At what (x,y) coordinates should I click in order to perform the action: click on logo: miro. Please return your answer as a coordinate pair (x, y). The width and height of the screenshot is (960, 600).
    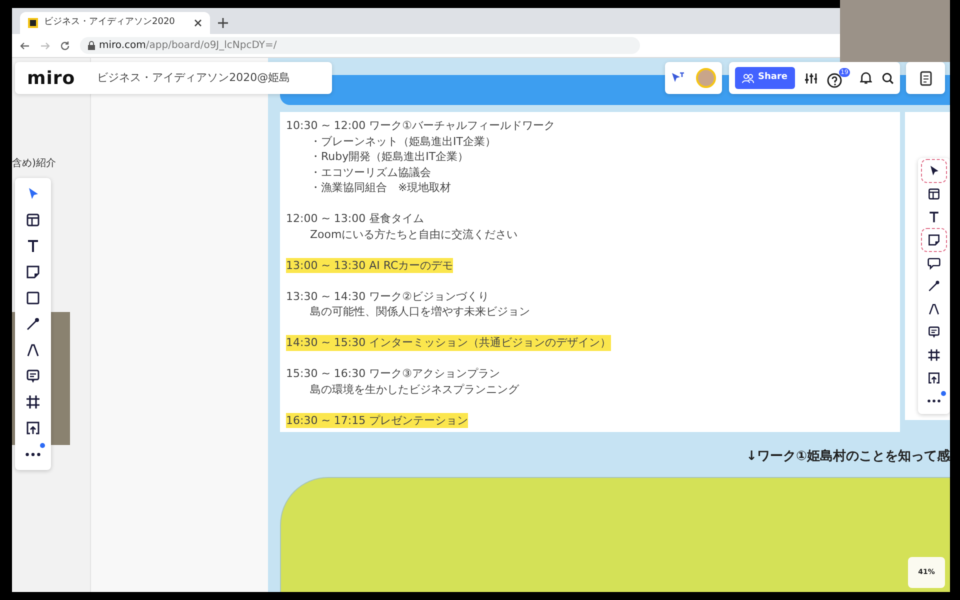
    Looking at the image, I should click on (51, 78).